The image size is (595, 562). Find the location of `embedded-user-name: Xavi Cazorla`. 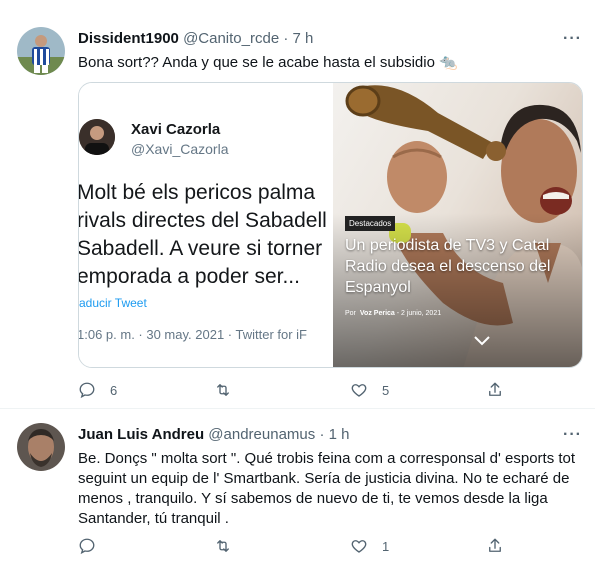

embedded-user-name: Xavi Cazorla is located at coordinates (176, 129).